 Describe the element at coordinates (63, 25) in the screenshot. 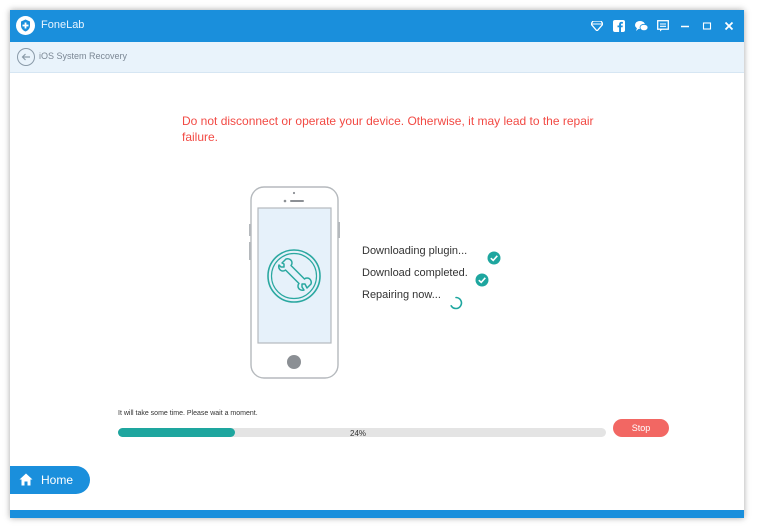

I see `app-title: FoneLab` at that location.